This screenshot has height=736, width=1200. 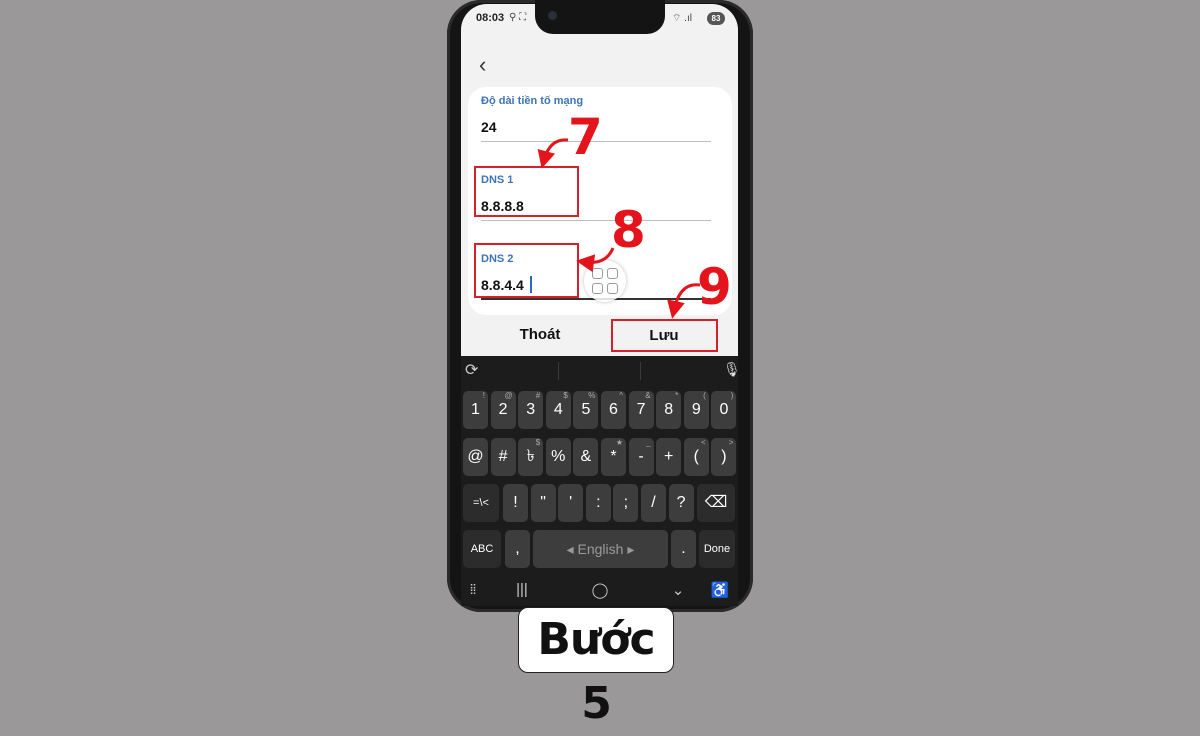 I want to click on key-7-label: 8, so click(x=669, y=409).